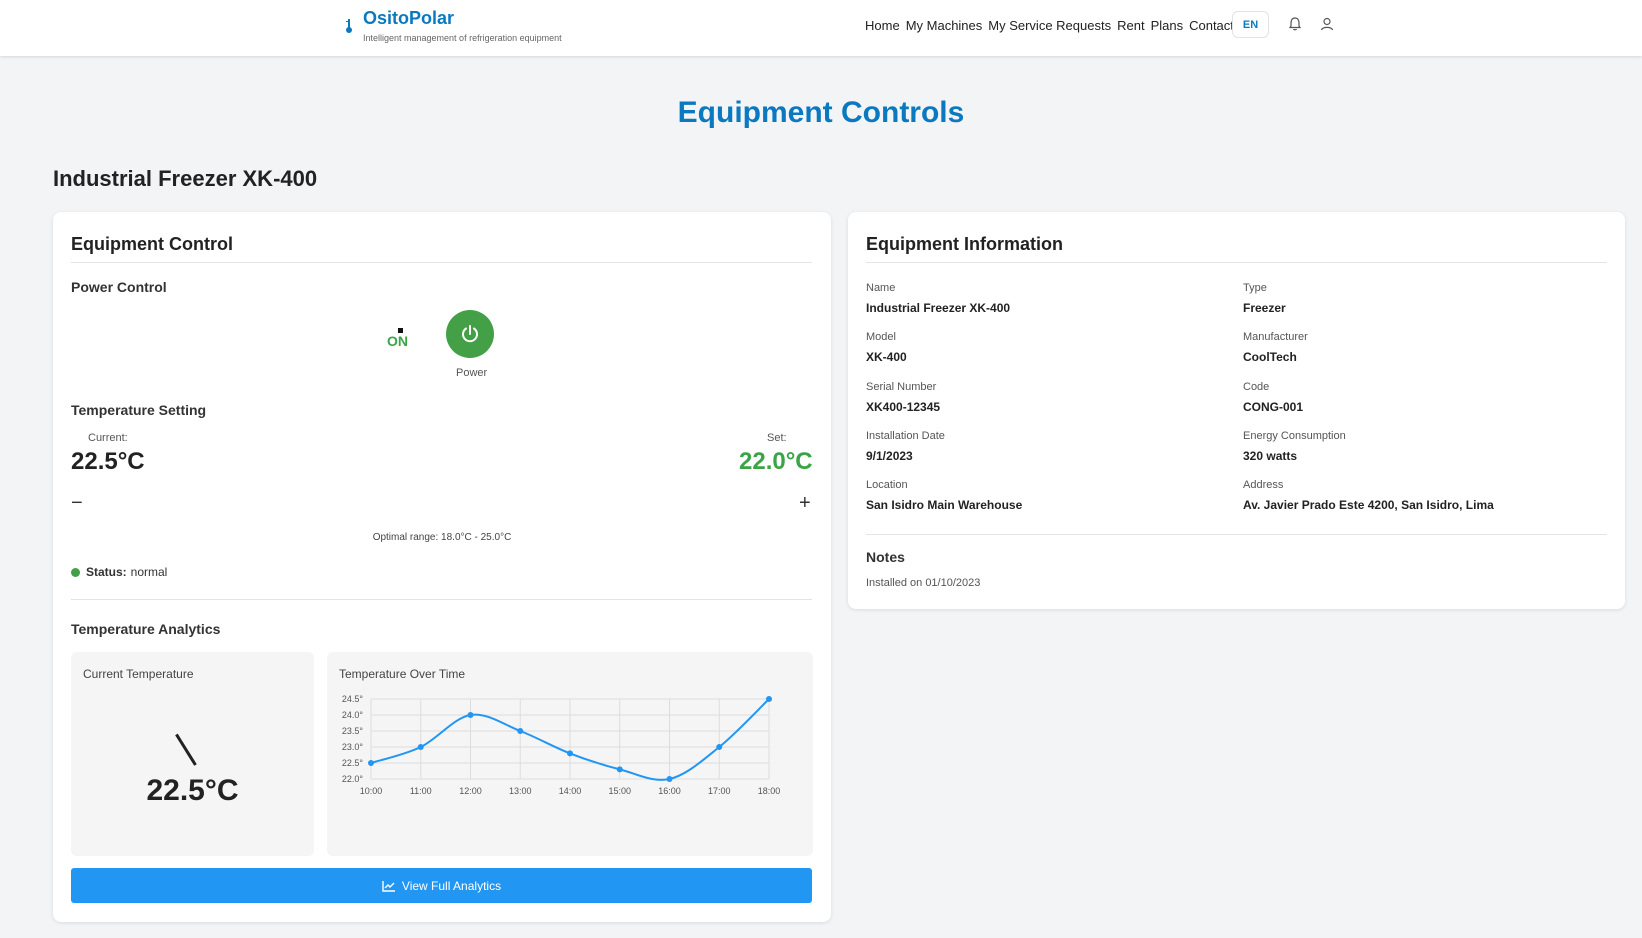 The width and height of the screenshot is (1642, 938). Describe the element at coordinates (409, 18) in the screenshot. I see `brand-name: OsitoPolar` at that location.